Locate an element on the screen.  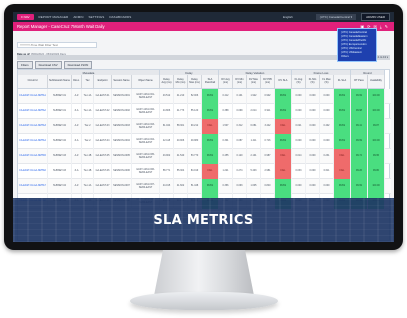
column-header: Delay Max (ms) is located at coordinates (195, 82).